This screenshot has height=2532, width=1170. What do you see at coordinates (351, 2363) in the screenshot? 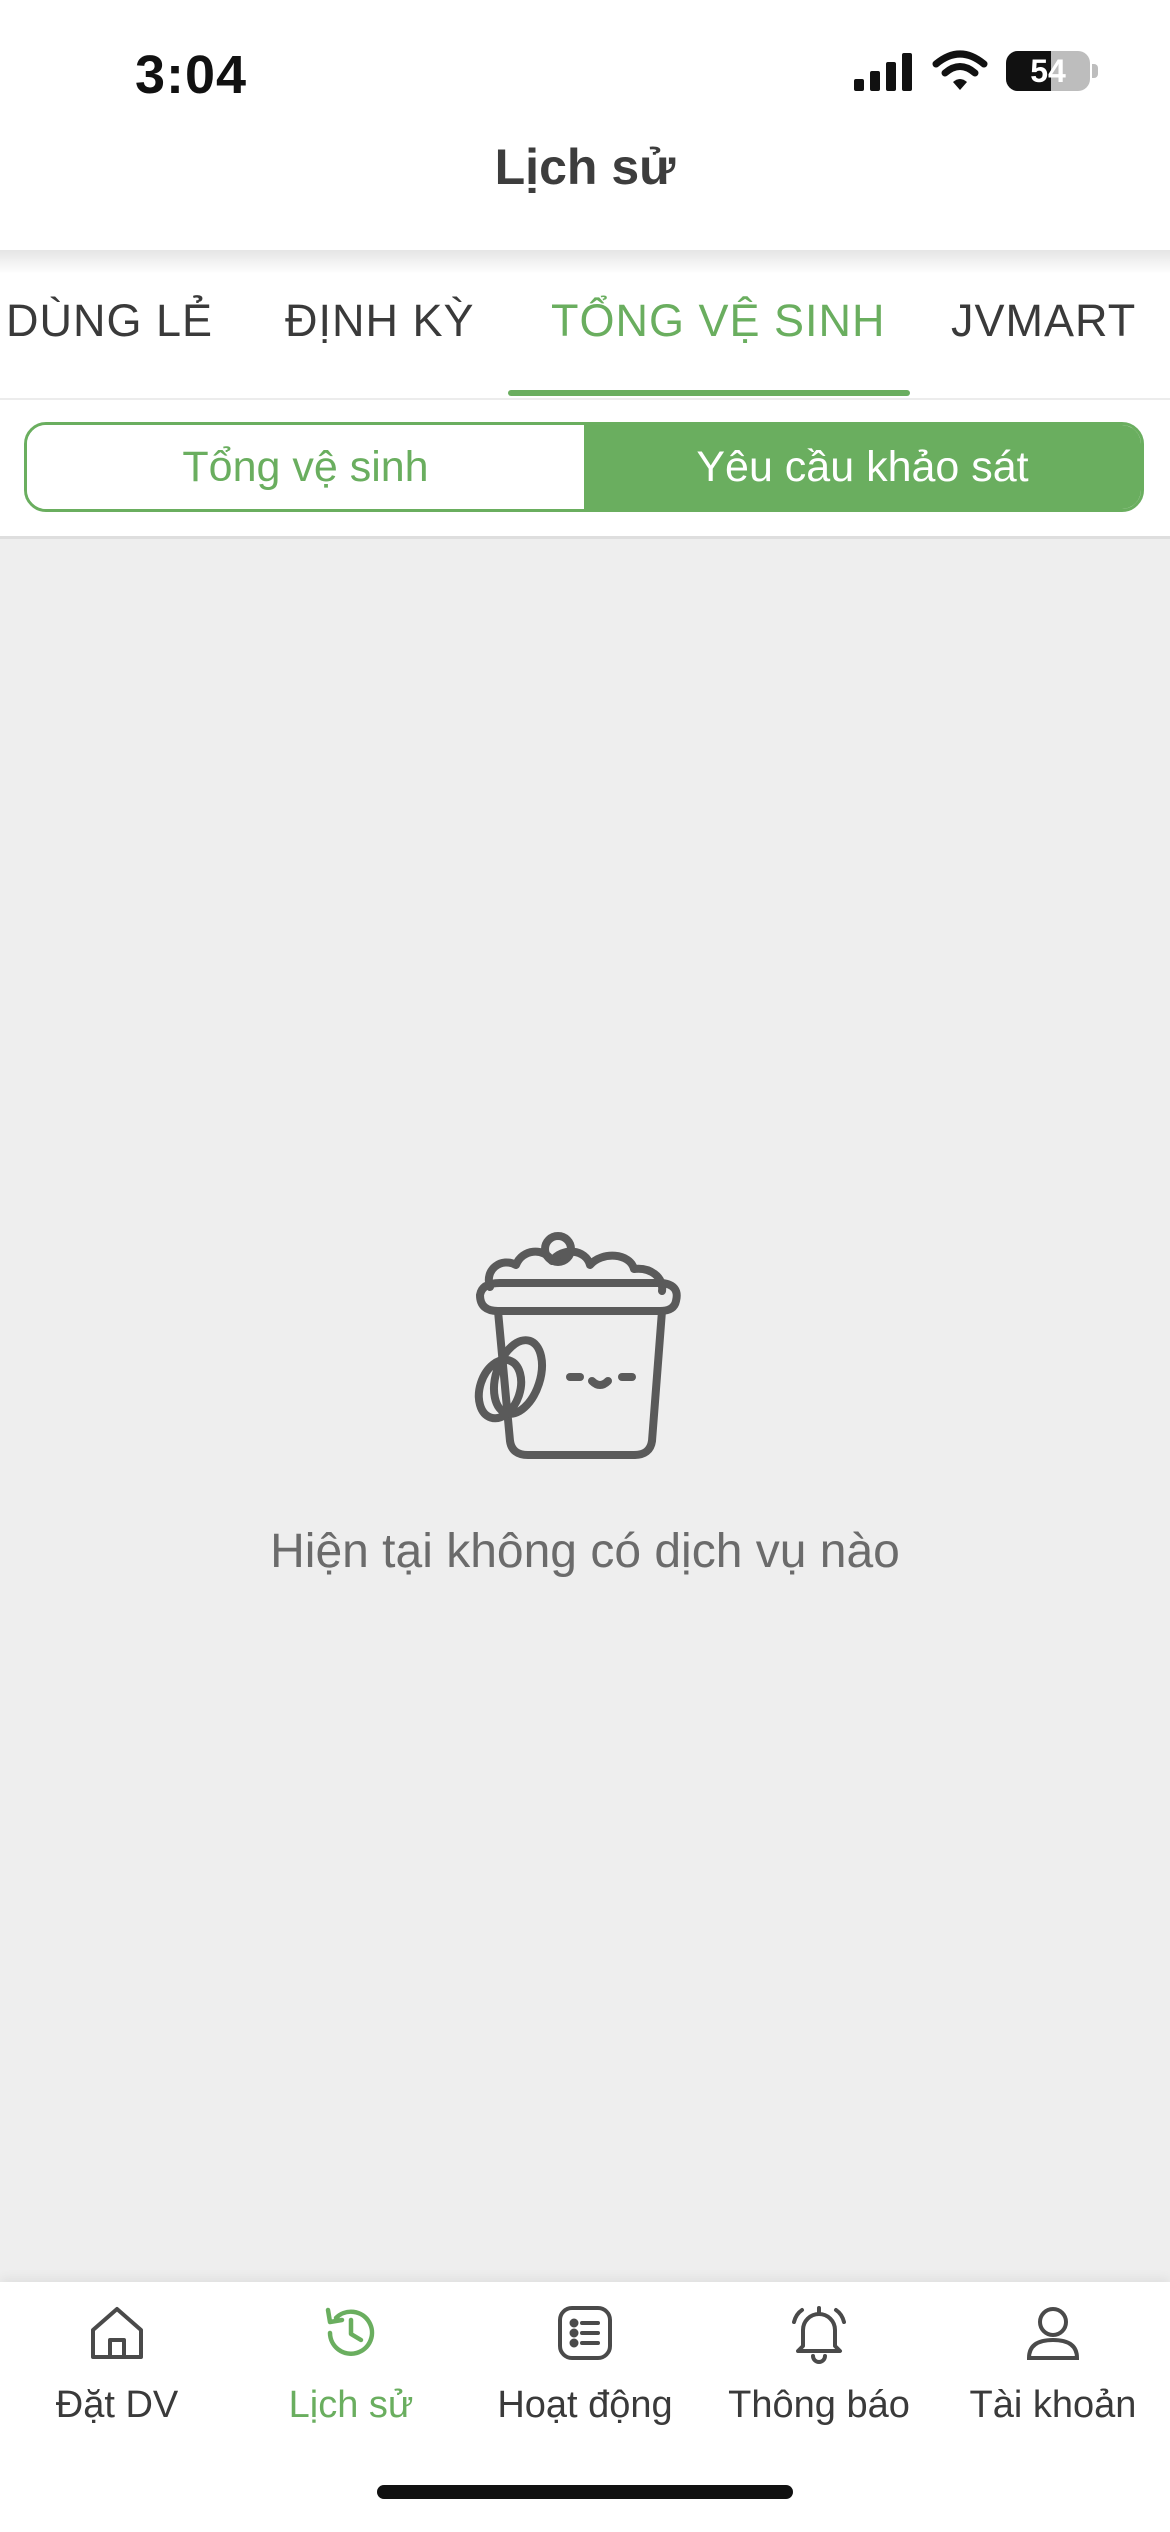
I see `nav-lich-su: Lịch sử` at bounding box center [351, 2363].